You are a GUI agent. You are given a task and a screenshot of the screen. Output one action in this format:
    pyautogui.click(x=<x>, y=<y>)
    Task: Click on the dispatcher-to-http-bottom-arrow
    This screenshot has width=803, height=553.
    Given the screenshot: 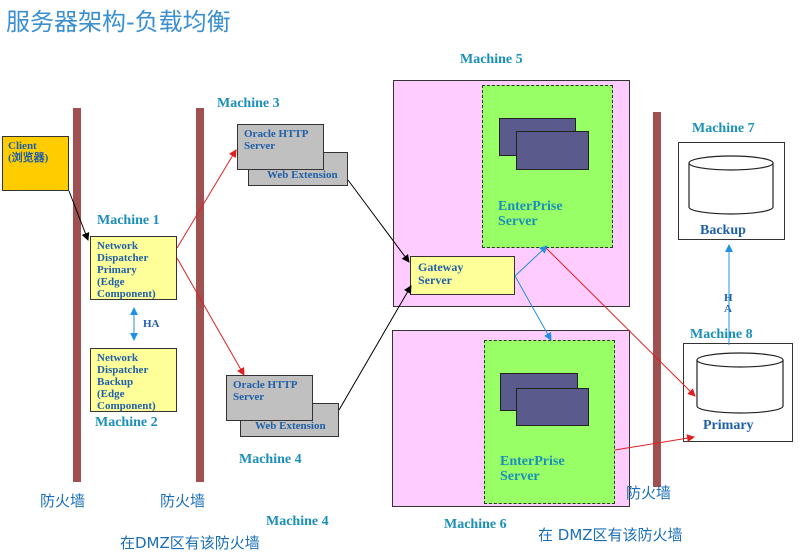 What is the action you would take?
    pyautogui.click(x=210, y=316)
    